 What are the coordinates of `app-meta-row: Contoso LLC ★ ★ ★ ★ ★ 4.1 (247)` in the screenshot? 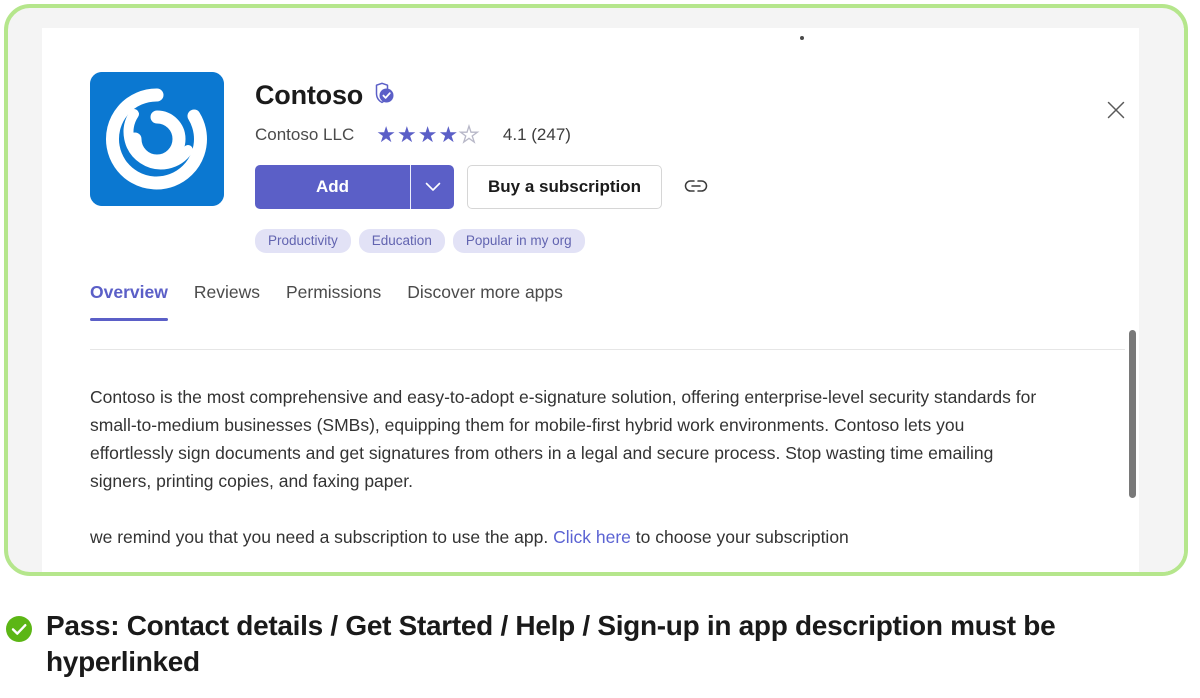 It's located at (483, 134).